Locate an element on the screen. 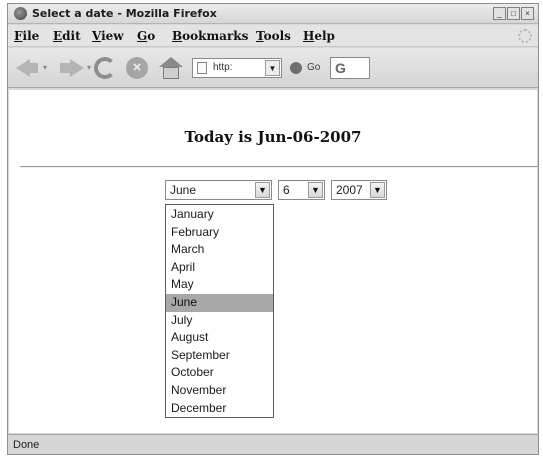 This screenshot has height=461, width=543. menu-help: Help is located at coordinates (319, 36).